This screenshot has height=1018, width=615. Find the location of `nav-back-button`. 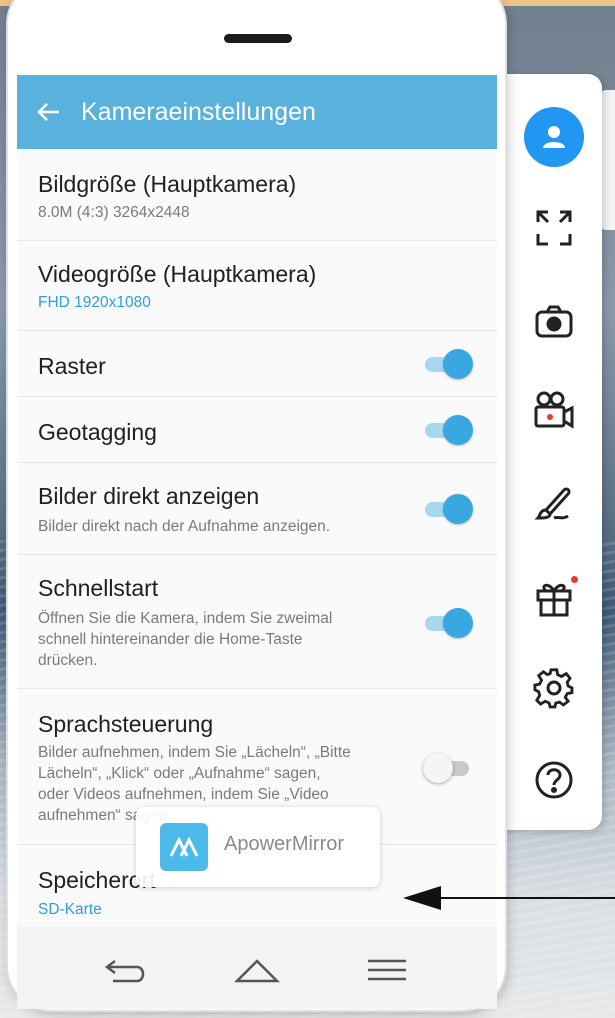

nav-back-button is located at coordinates (127, 970).